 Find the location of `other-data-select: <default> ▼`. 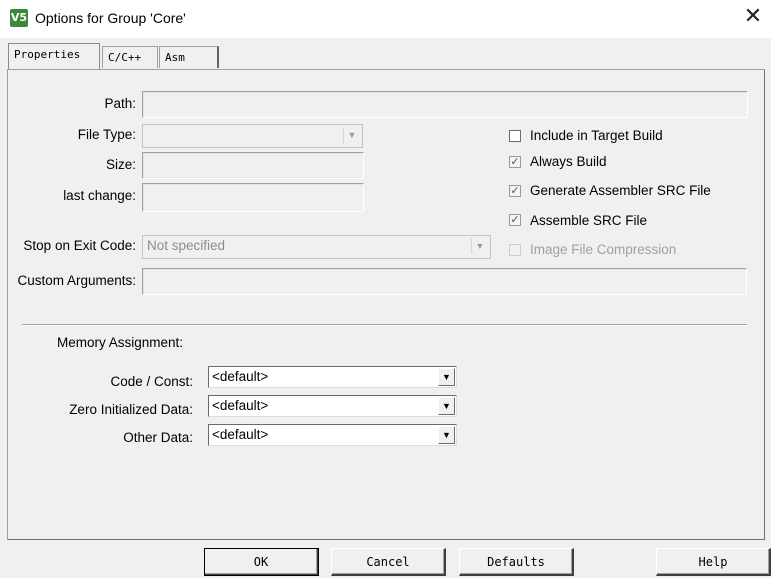

other-data-select: <default> ▼ is located at coordinates (332, 435).